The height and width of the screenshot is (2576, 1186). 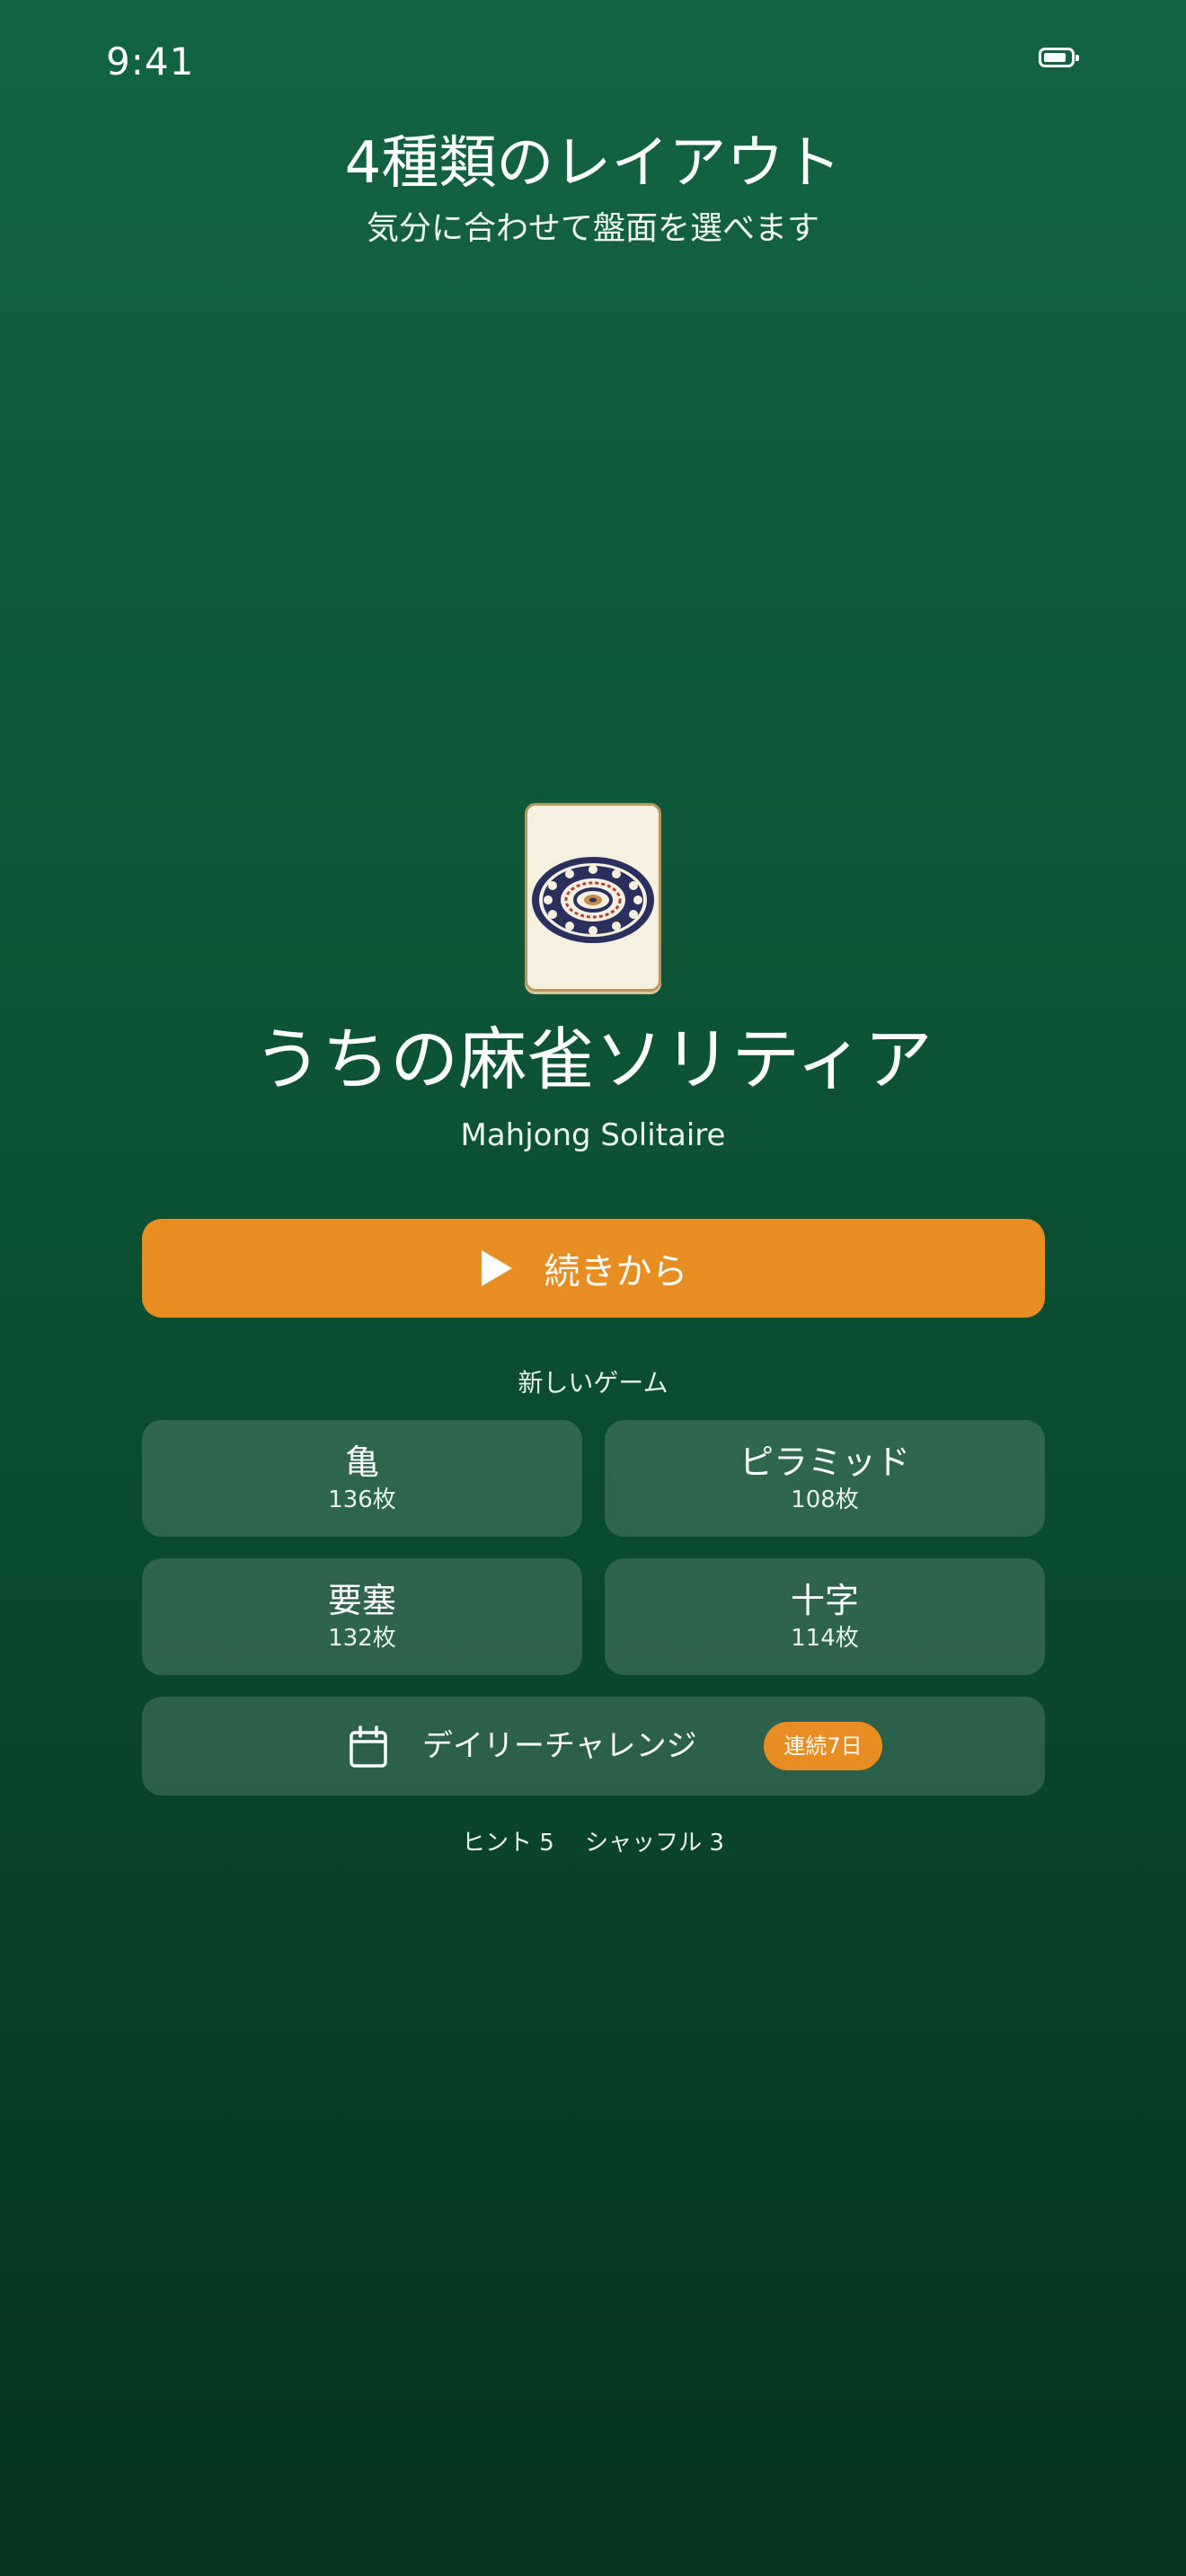 What do you see at coordinates (825, 1499) in the screenshot?
I see `layout-tile-count: 108枚` at bounding box center [825, 1499].